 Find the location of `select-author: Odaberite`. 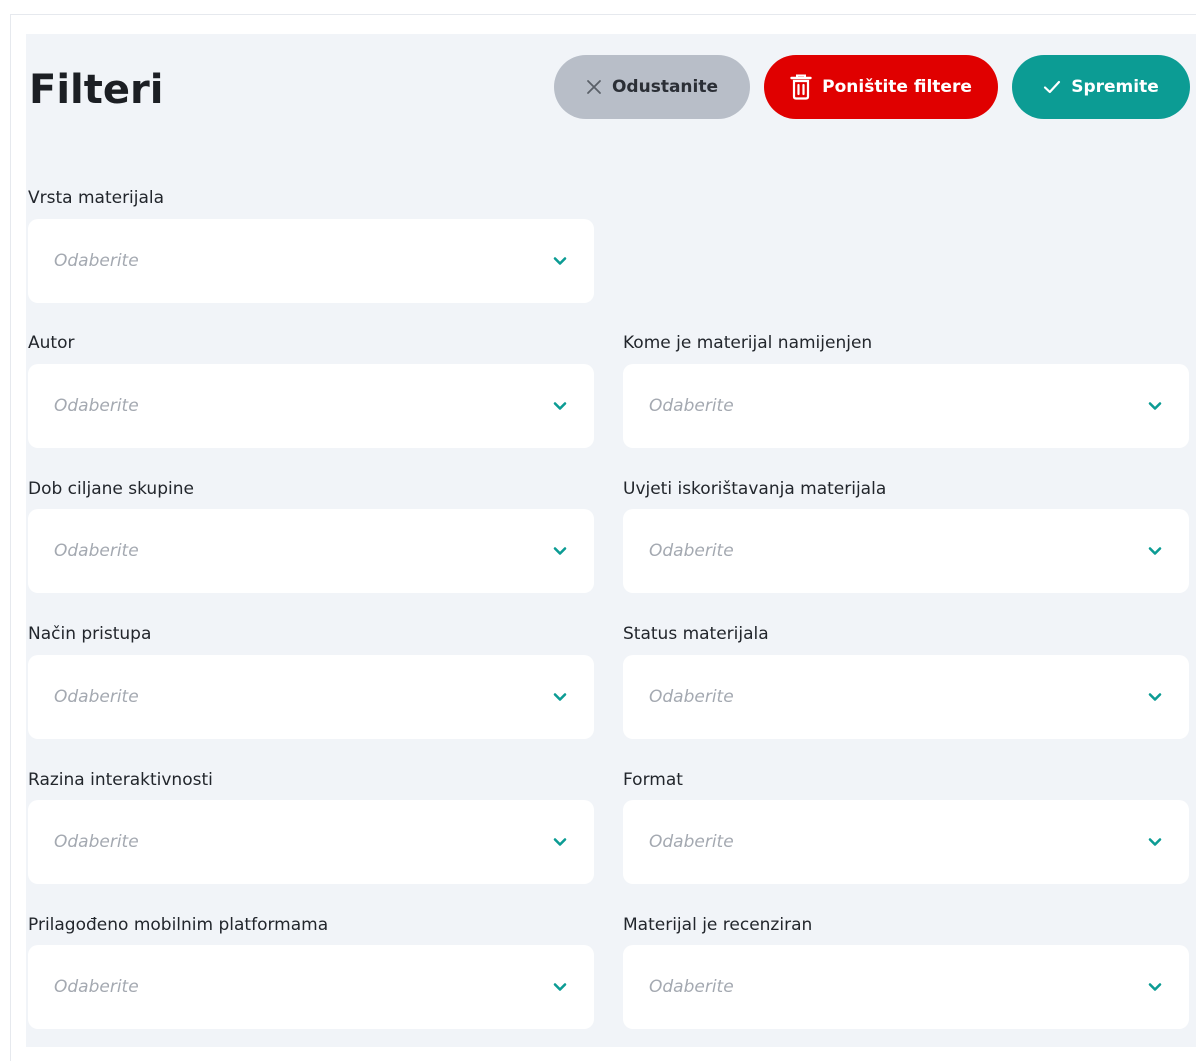

select-author: Odaberite is located at coordinates (311, 406).